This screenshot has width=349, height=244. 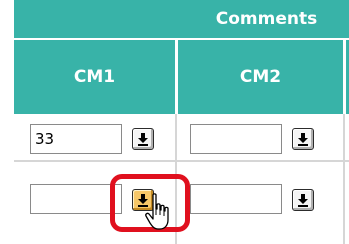 What do you see at coordinates (236, 199) in the screenshot?
I see `cm2-row2-field` at bounding box center [236, 199].